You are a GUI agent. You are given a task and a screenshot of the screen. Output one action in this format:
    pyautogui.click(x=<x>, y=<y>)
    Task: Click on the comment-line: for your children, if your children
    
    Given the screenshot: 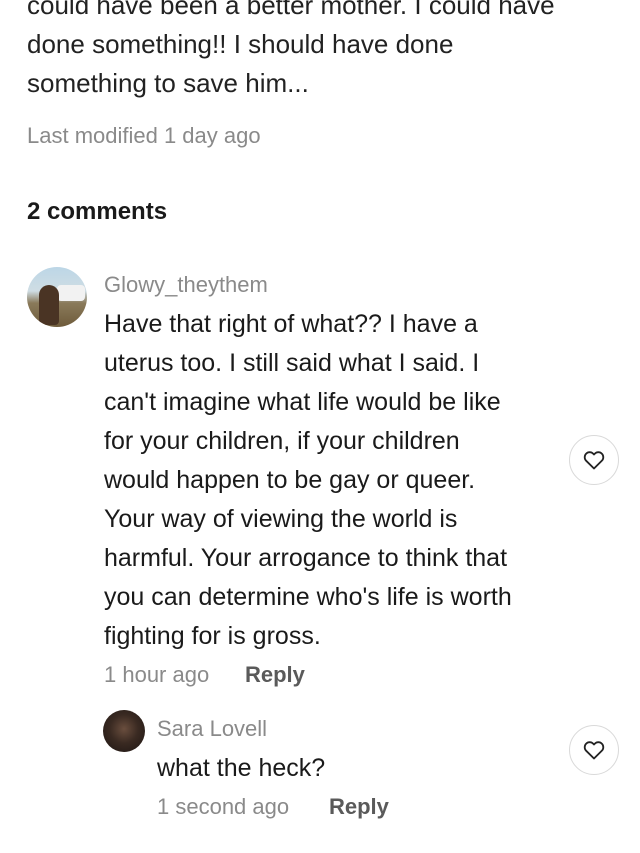 What is the action you would take?
    pyautogui.click(x=282, y=441)
    